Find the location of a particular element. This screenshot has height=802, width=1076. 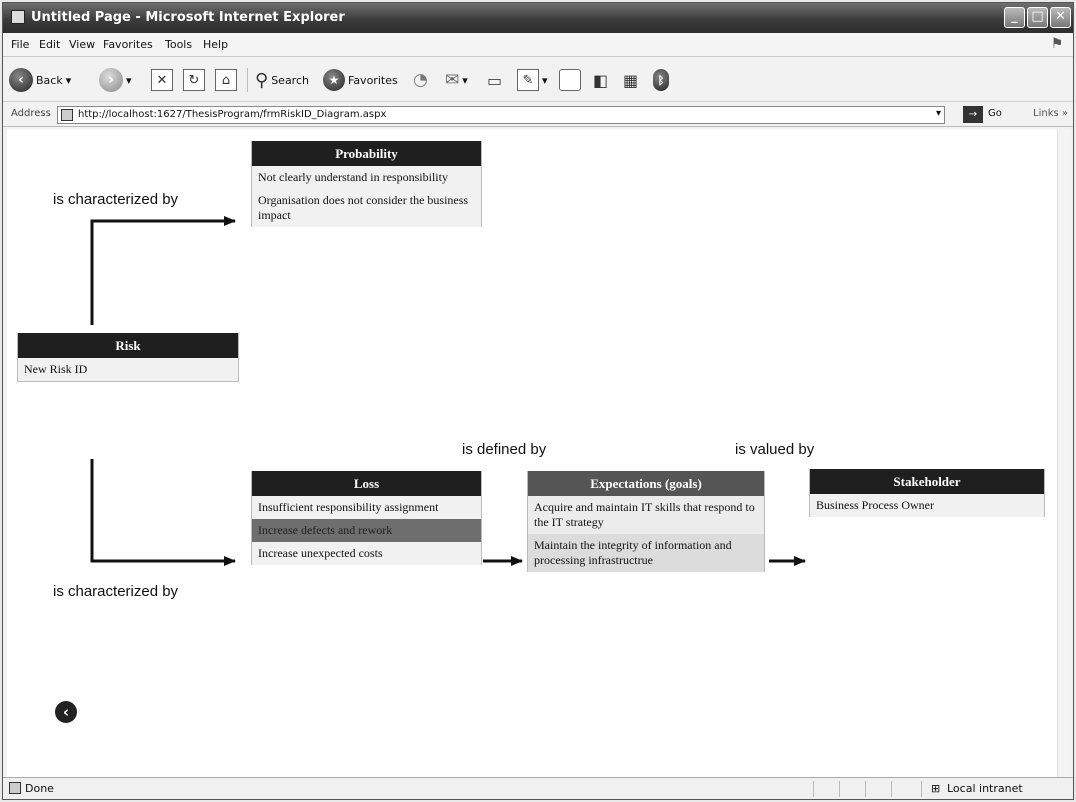

entity-loss-title: Loss is located at coordinates (366, 483).